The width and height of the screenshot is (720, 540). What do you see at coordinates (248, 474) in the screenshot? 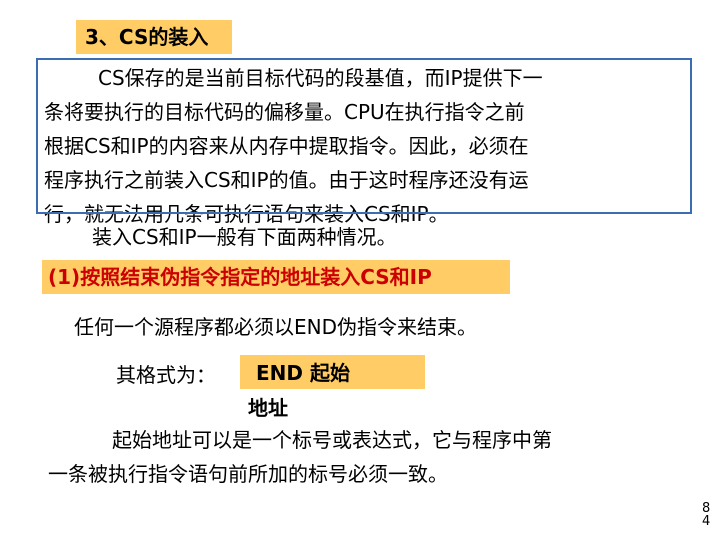
I see `start-address-line: 一条被执行指令语句前所加的标号必须一致。` at bounding box center [248, 474].